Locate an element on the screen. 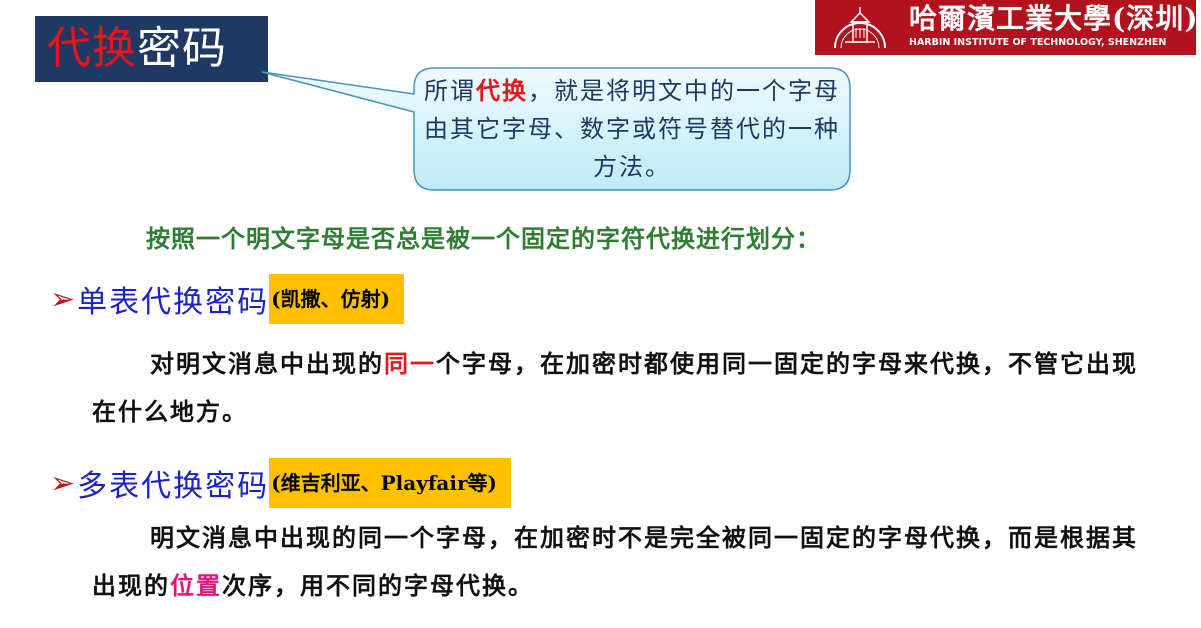 Image resolution: width=1201 pixels, height=628 pixels. section-heading-monoalphabetic: ➢ 单表代换密码 (凯撒、仿射) is located at coordinates (227, 299).